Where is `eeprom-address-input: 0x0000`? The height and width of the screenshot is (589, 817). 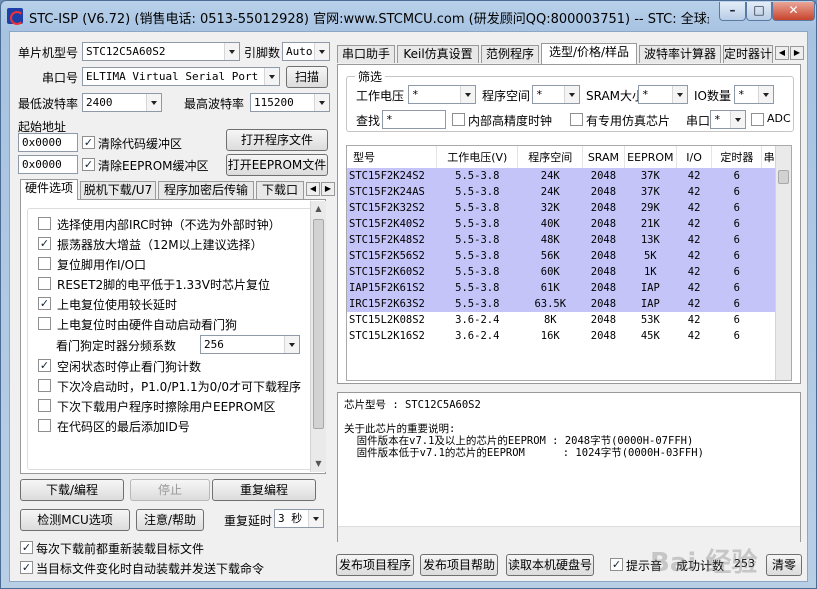
eeprom-address-input: 0x0000 is located at coordinates (48, 164).